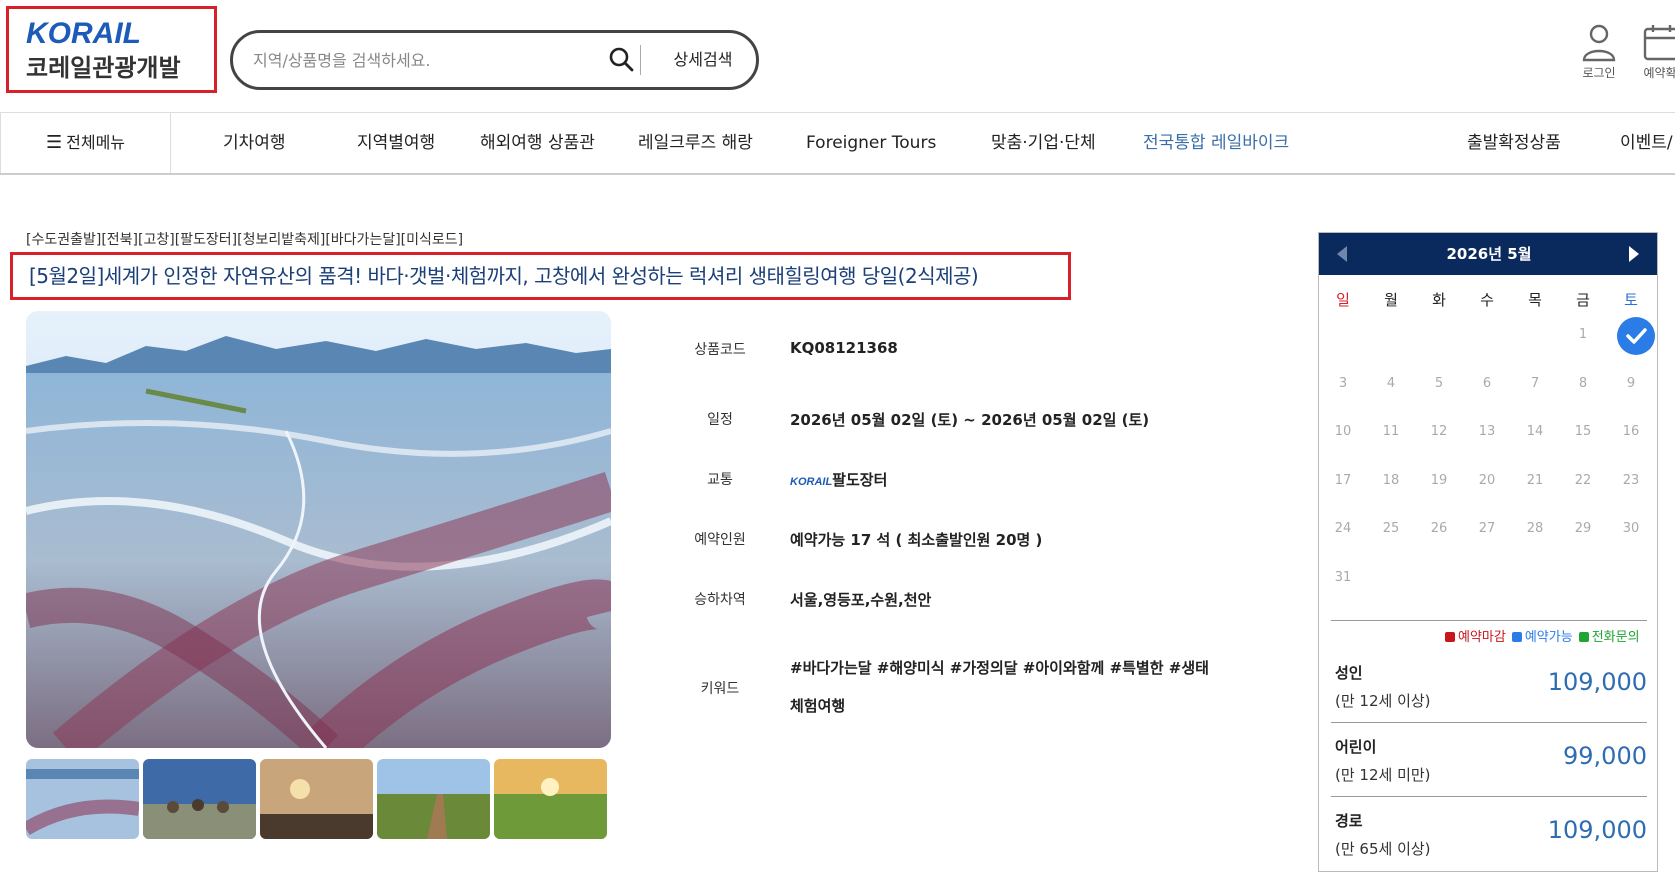 The height and width of the screenshot is (872, 1675). Describe the element at coordinates (860, 480) in the screenshot. I see `transport-text: 팔도장터` at that location.